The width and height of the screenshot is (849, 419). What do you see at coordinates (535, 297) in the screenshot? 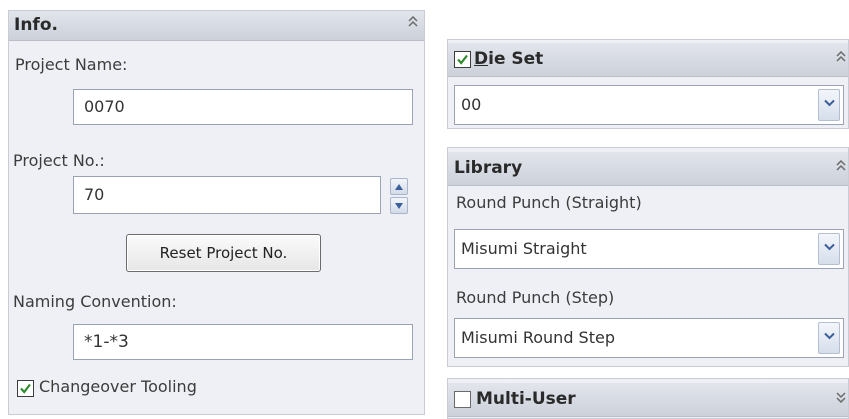
I see `round-punch-step-label: Round Punch (Step)` at bounding box center [535, 297].